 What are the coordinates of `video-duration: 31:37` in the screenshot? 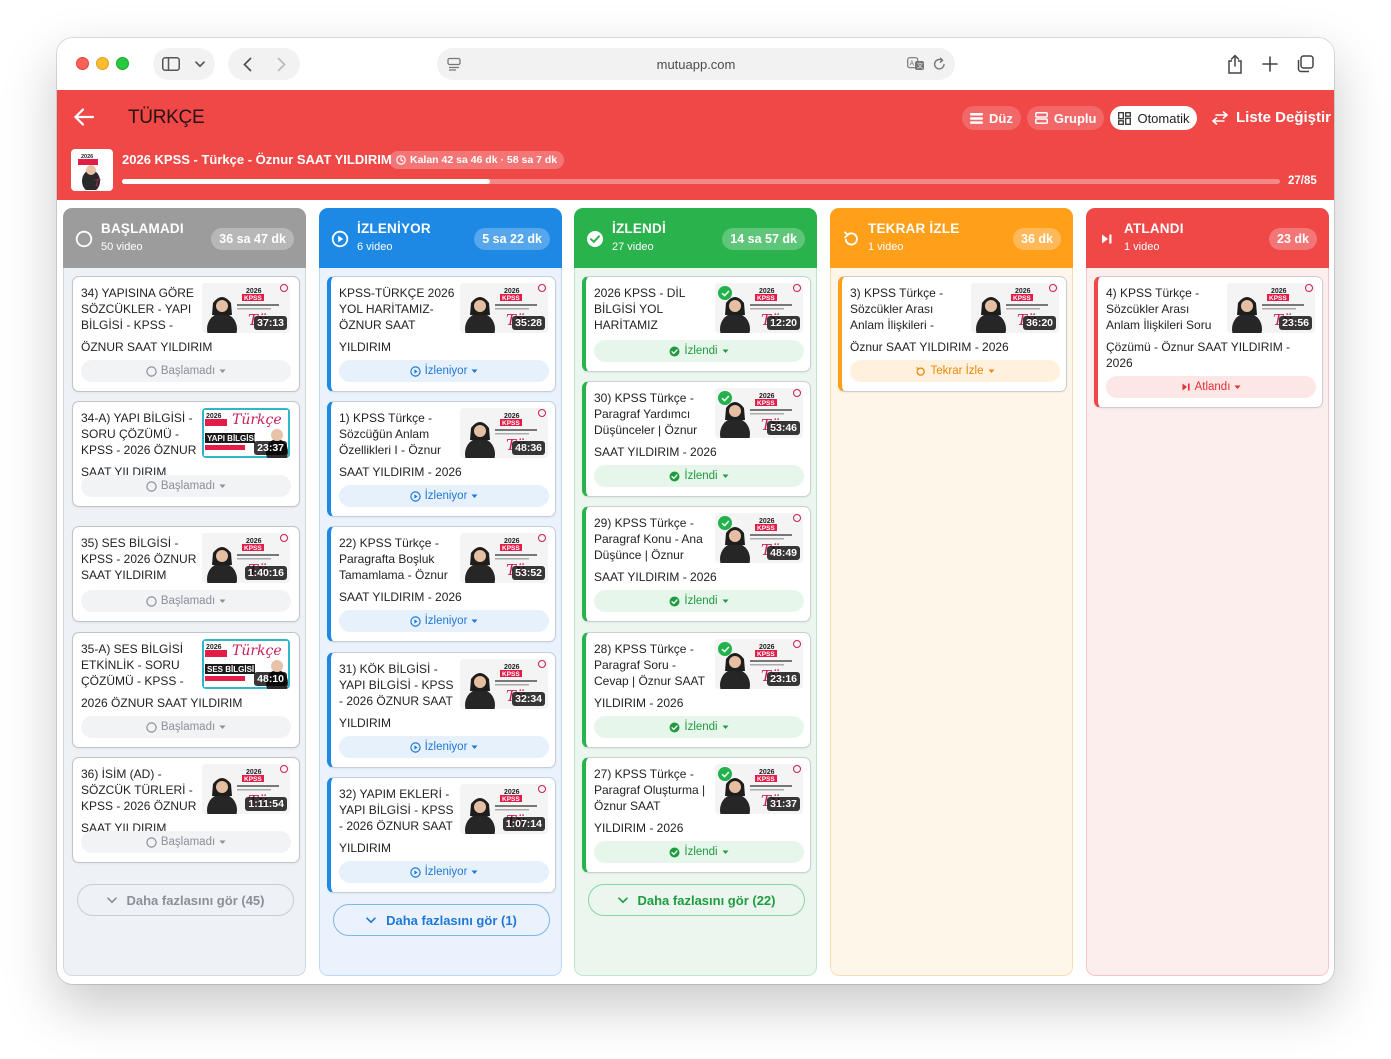 It's located at (783, 804).